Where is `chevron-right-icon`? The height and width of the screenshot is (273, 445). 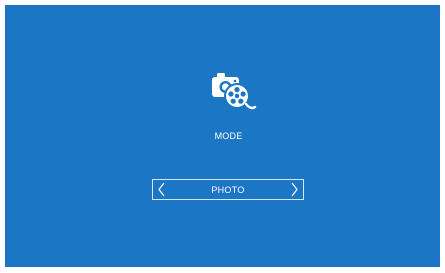 chevron-right-icon is located at coordinates (294, 189).